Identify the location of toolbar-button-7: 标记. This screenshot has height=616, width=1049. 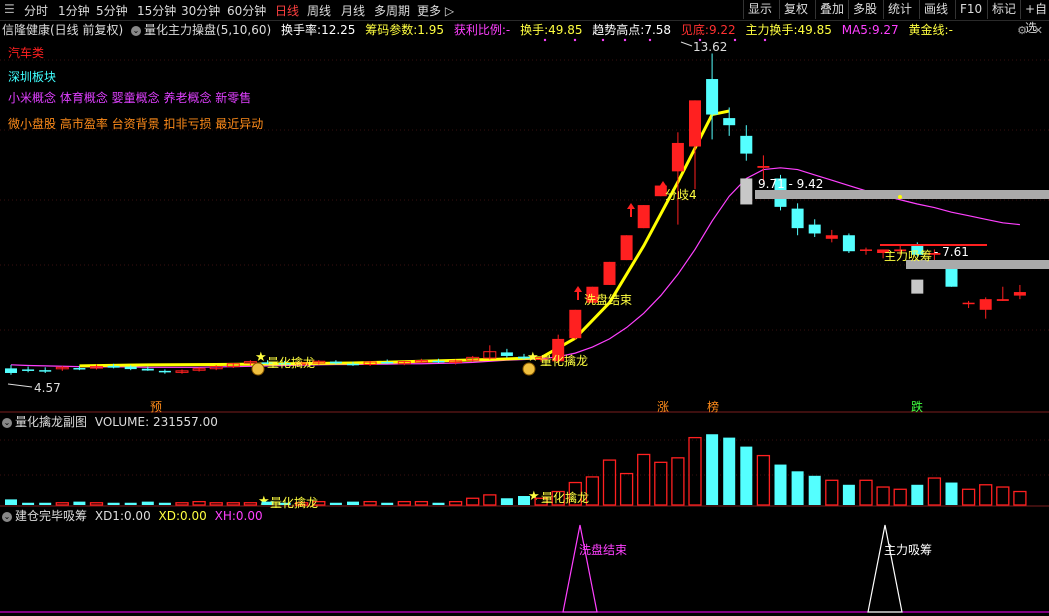
(1003, 9).